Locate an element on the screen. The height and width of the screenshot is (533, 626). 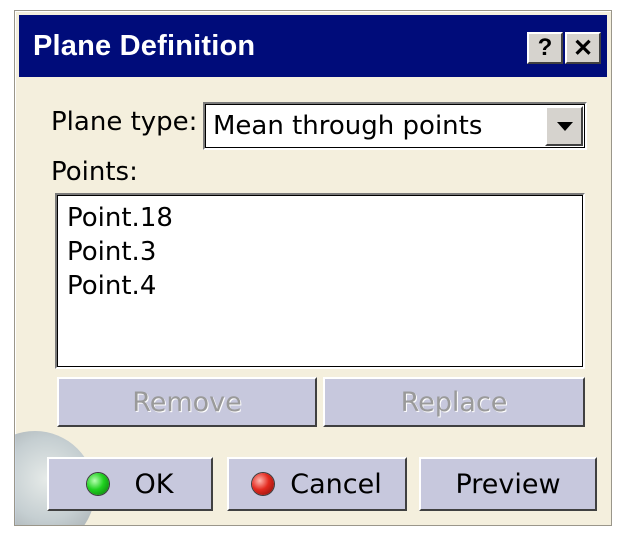
ok-button: OK is located at coordinates (130, 484).